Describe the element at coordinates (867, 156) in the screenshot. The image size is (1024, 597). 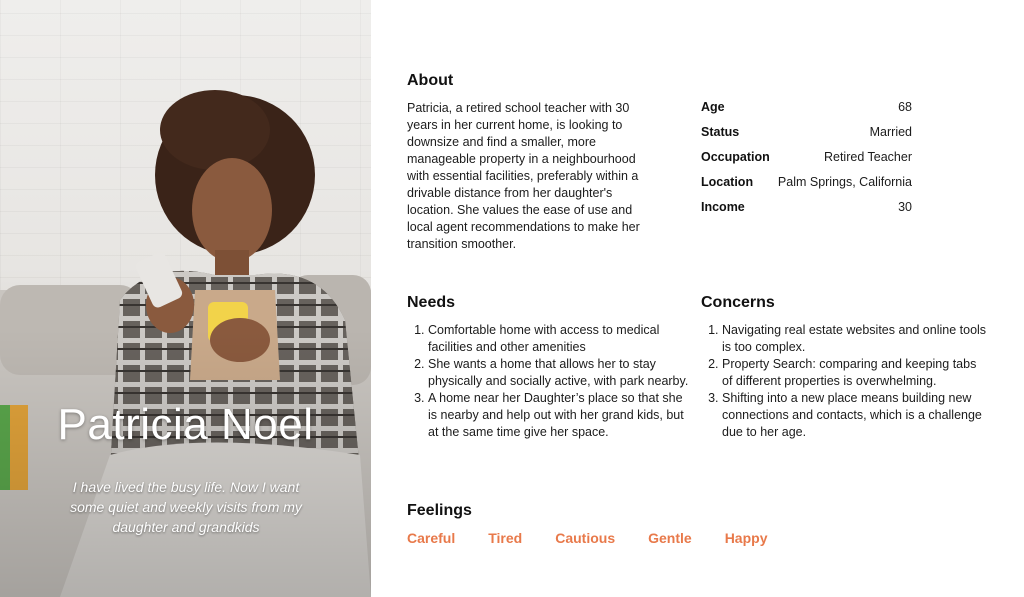
I see `fact-value: Retired Teacher` at that location.